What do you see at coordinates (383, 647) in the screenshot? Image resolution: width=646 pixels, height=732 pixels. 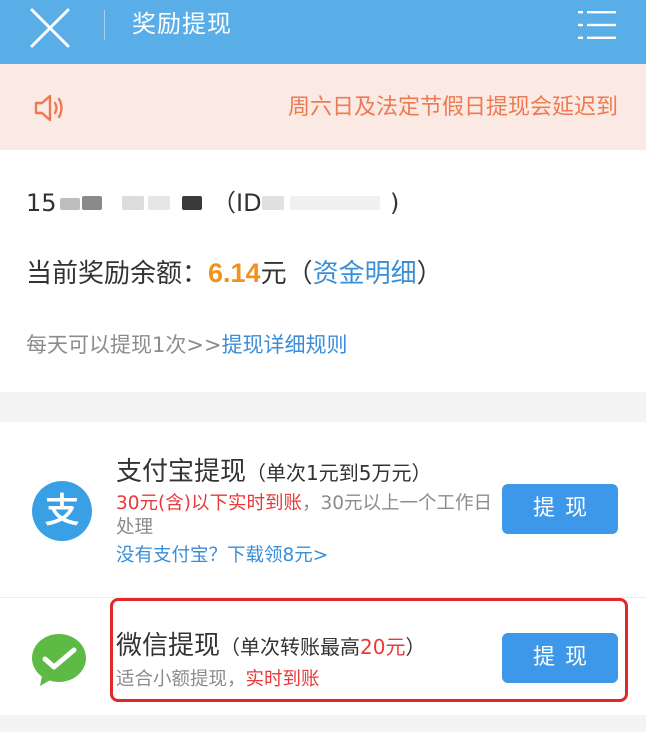 I see `wechat-note-limit: 20元` at bounding box center [383, 647].